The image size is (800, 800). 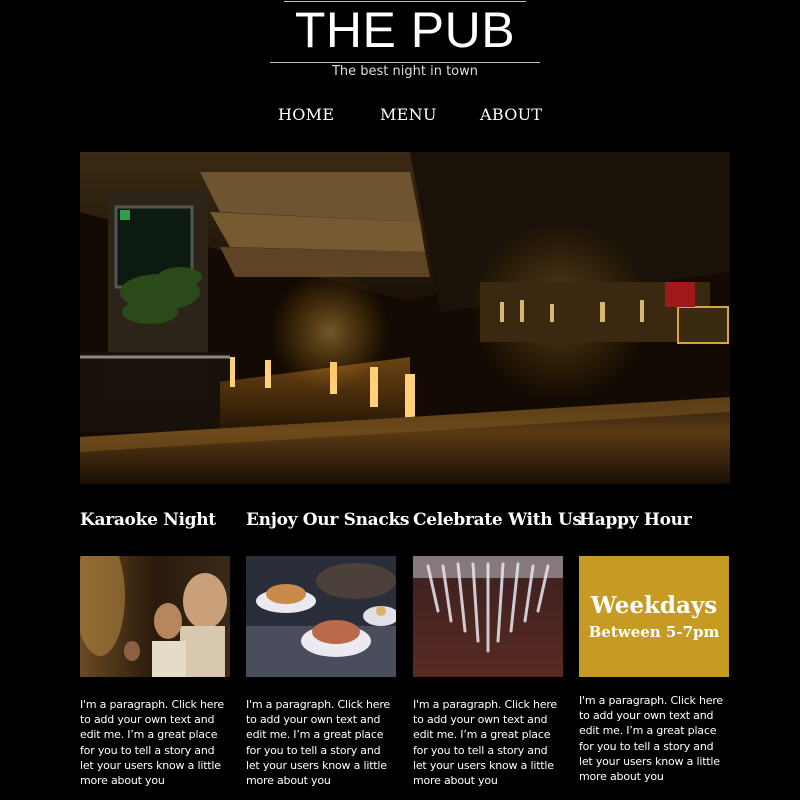 I want to click on snacks-photo, so click(x=321, y=616).